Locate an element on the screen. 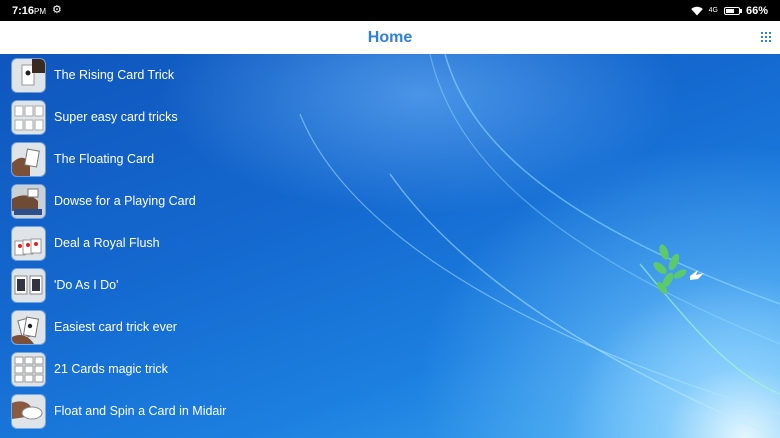  trick-label: Easiest card trick ever is located at coordinates (115, 327).